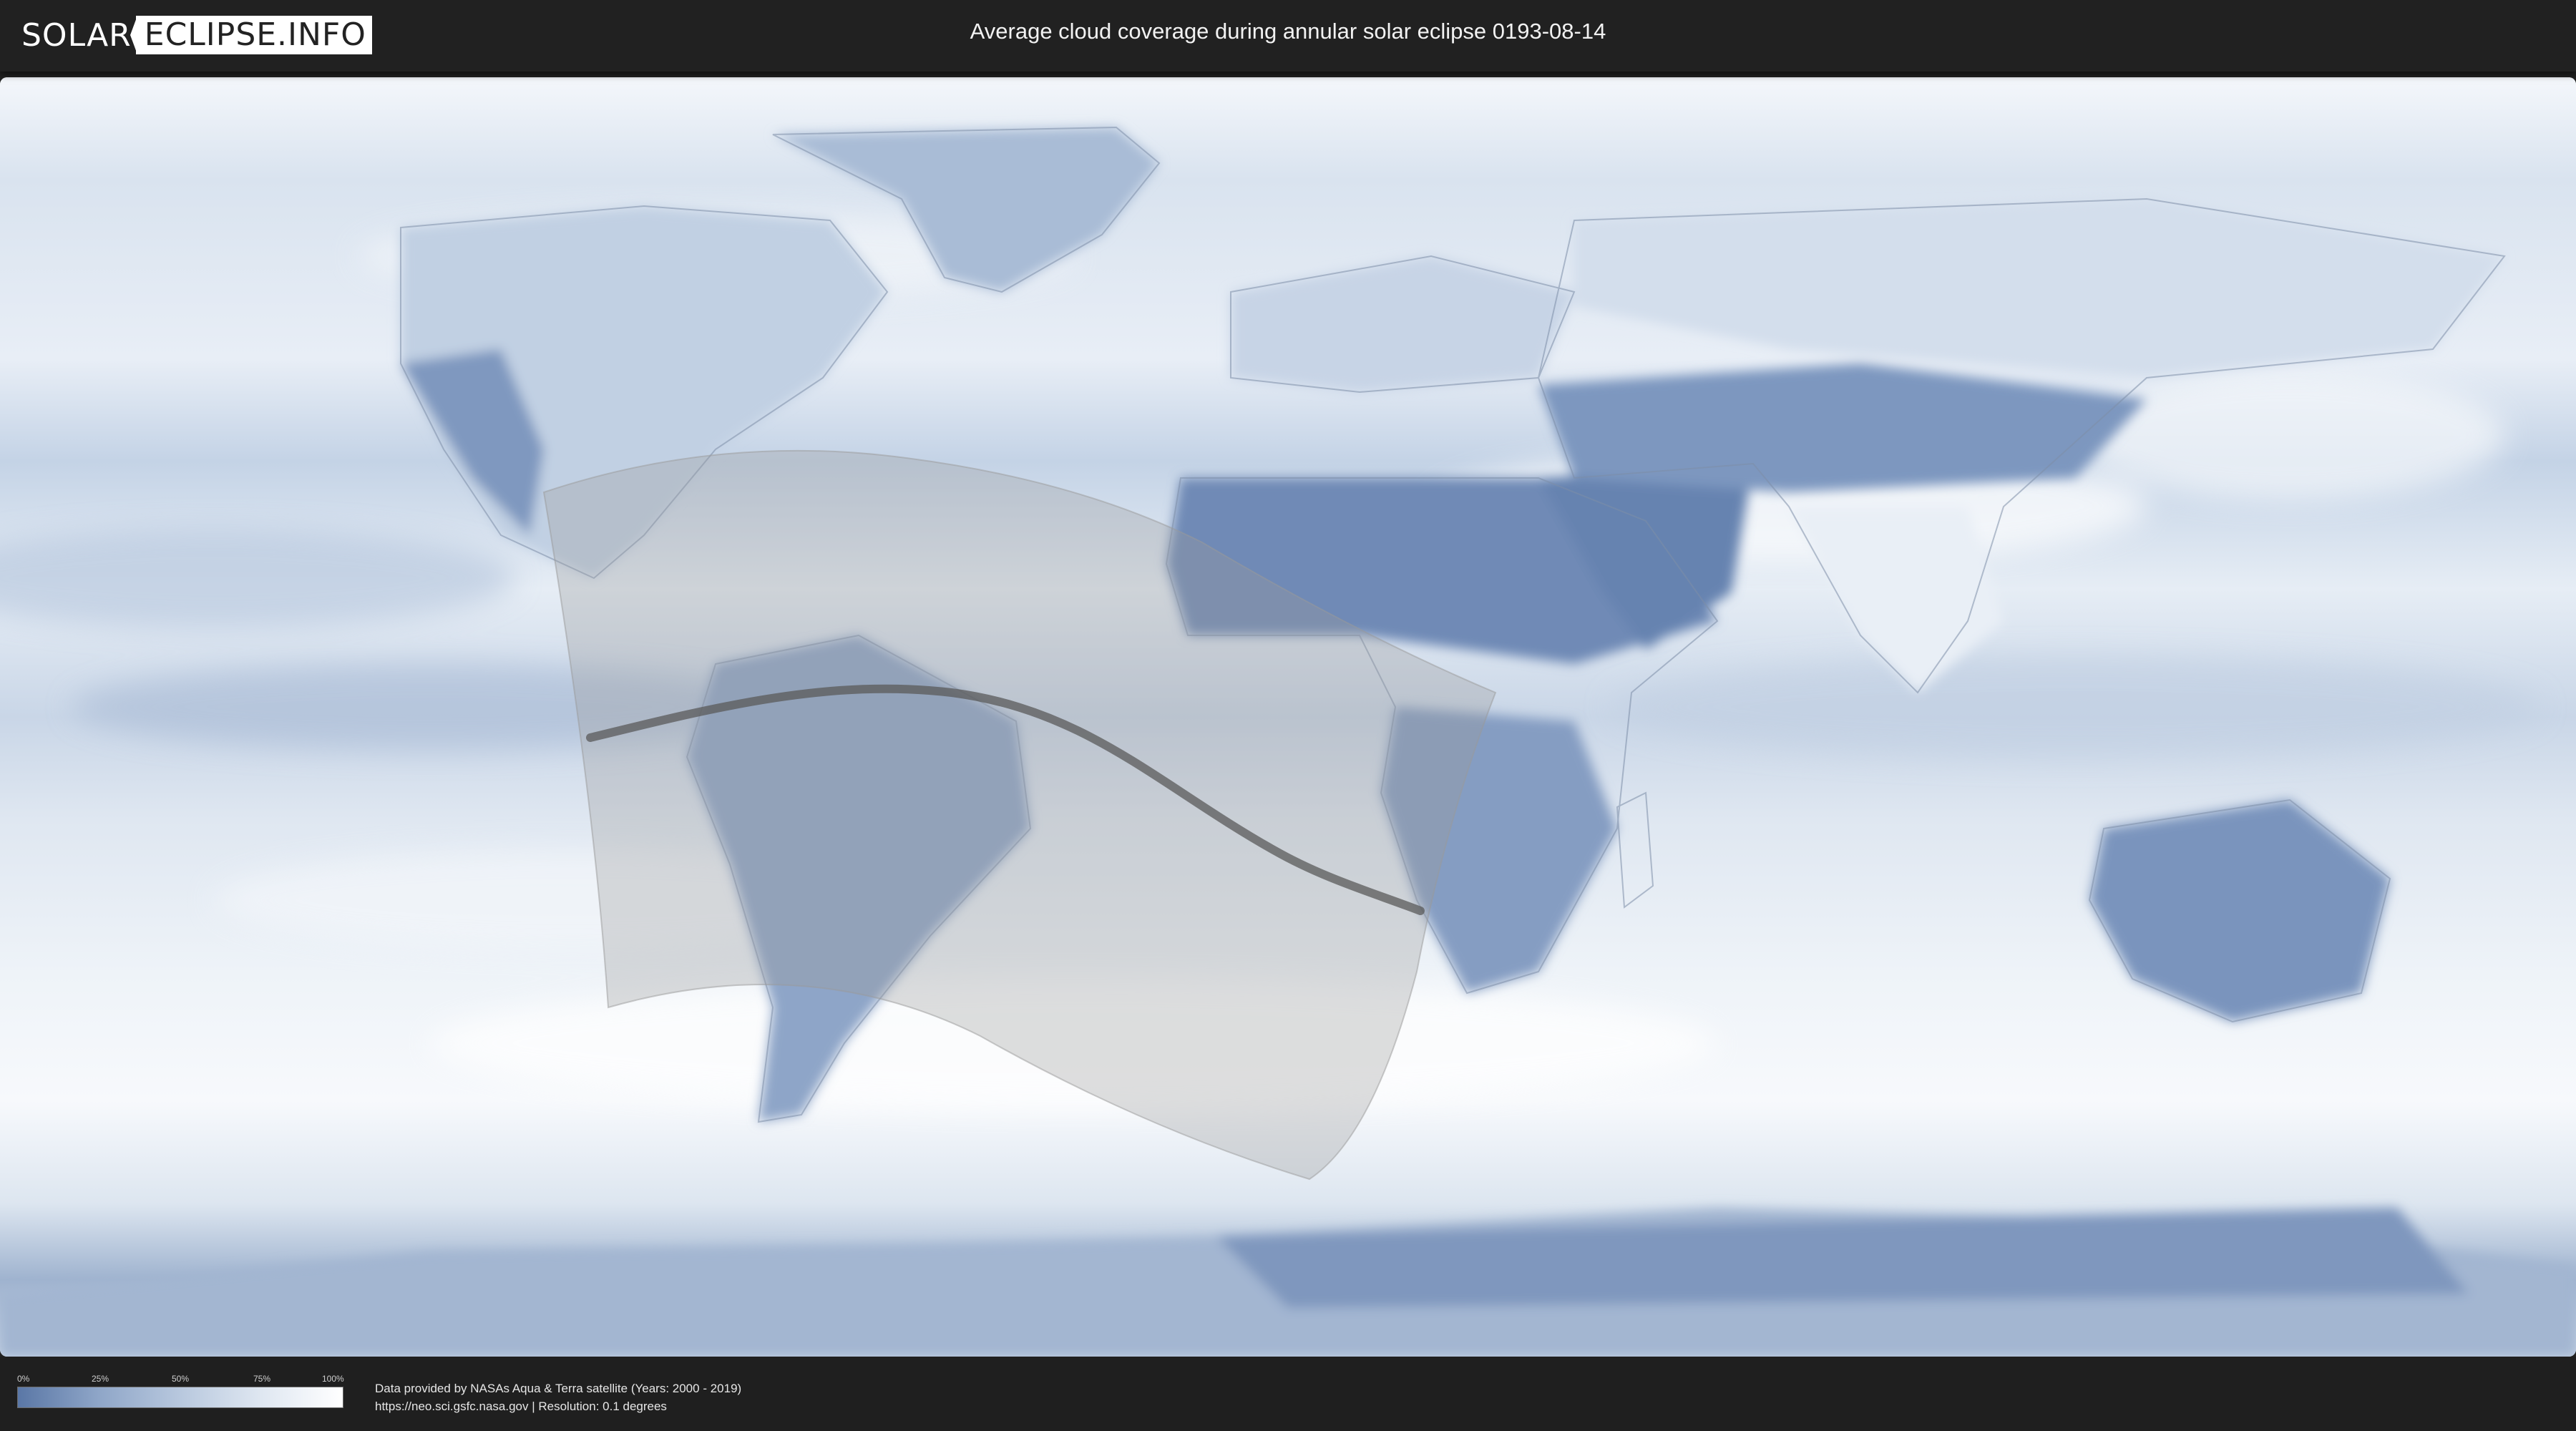 The width and height of the screenshot is (2576, 1431). I want to click on legend-tick-50: 50%, so click(181, 1379).